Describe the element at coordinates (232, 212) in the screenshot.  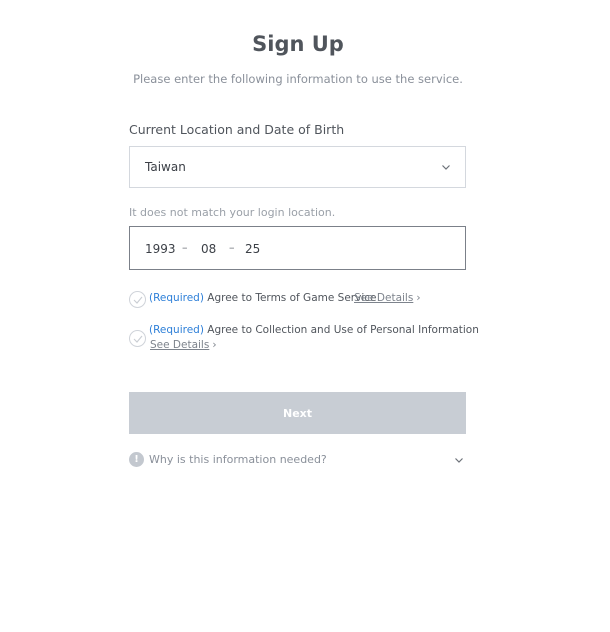
I see `location-mismatch-warning: It does not match your login location.` at that location.